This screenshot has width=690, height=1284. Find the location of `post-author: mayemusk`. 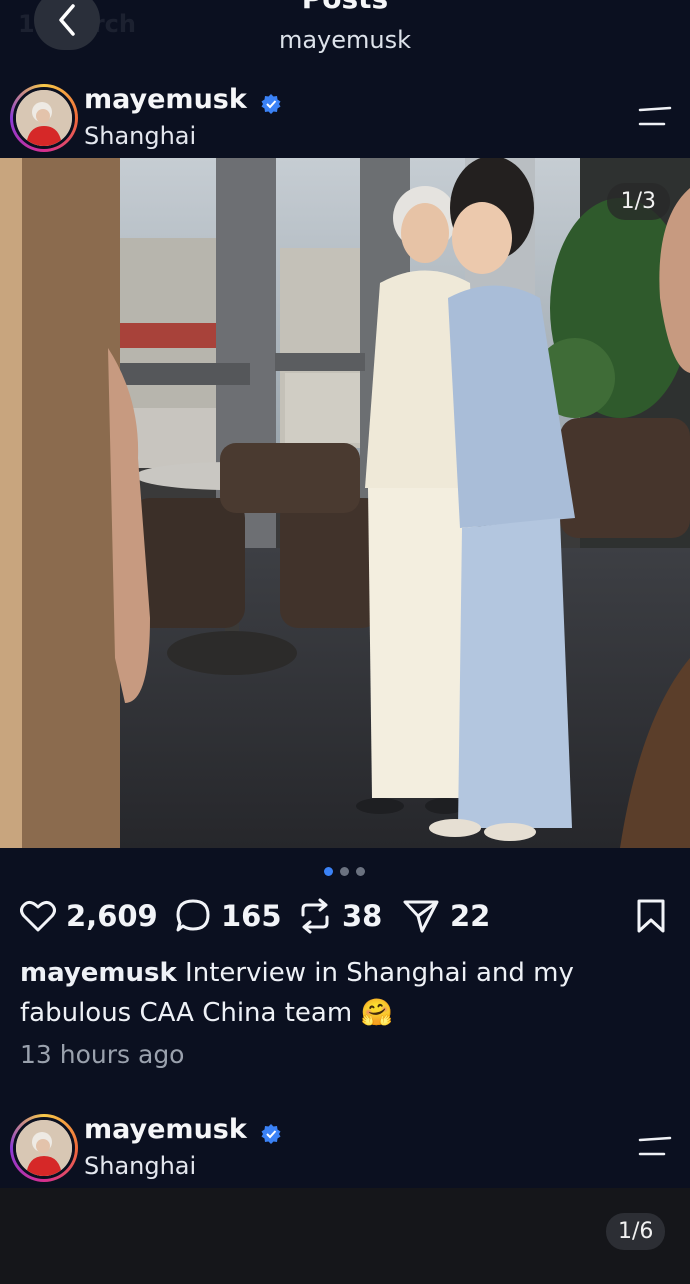

post-author: mayemusk is located at coordinates (183, 99).